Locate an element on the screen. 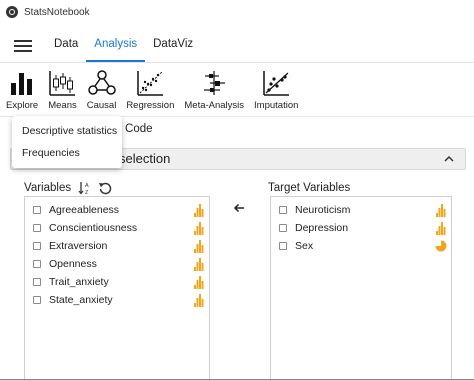  arrow-left-icon is located at coordinates (239, 208).